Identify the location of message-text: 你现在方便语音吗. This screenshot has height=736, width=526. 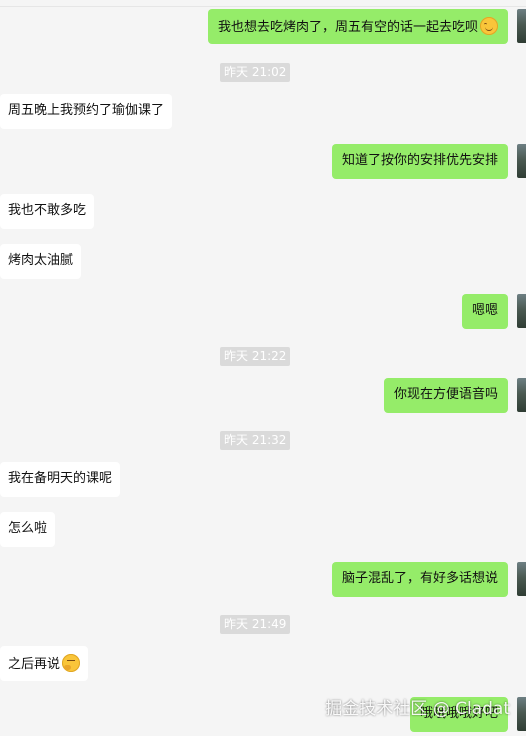
(445, 394).